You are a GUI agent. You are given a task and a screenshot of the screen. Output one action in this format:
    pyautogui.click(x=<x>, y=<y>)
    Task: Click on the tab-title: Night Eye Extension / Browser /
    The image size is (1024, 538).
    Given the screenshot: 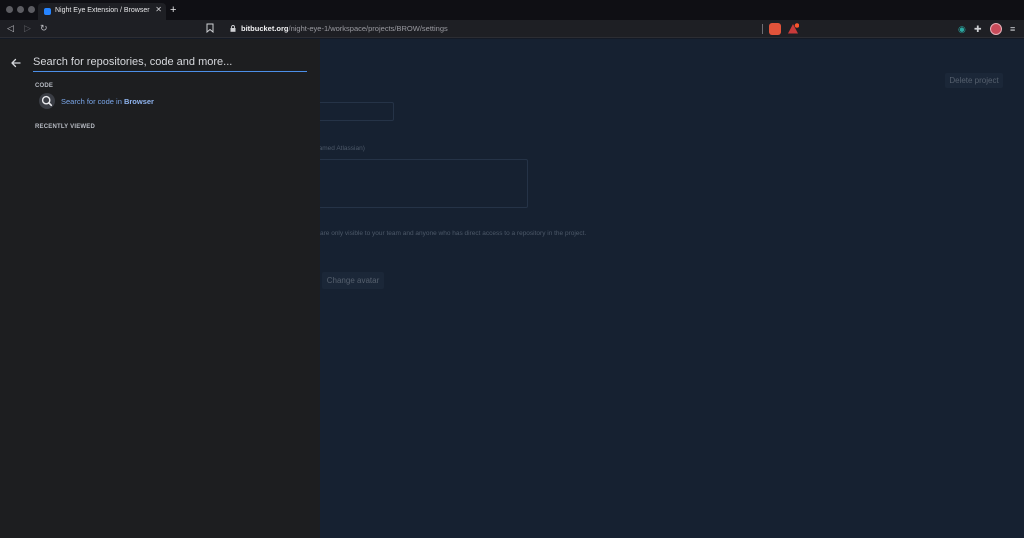 What is the action you would take?
    pyautogui.click(x=102, y=10)
    